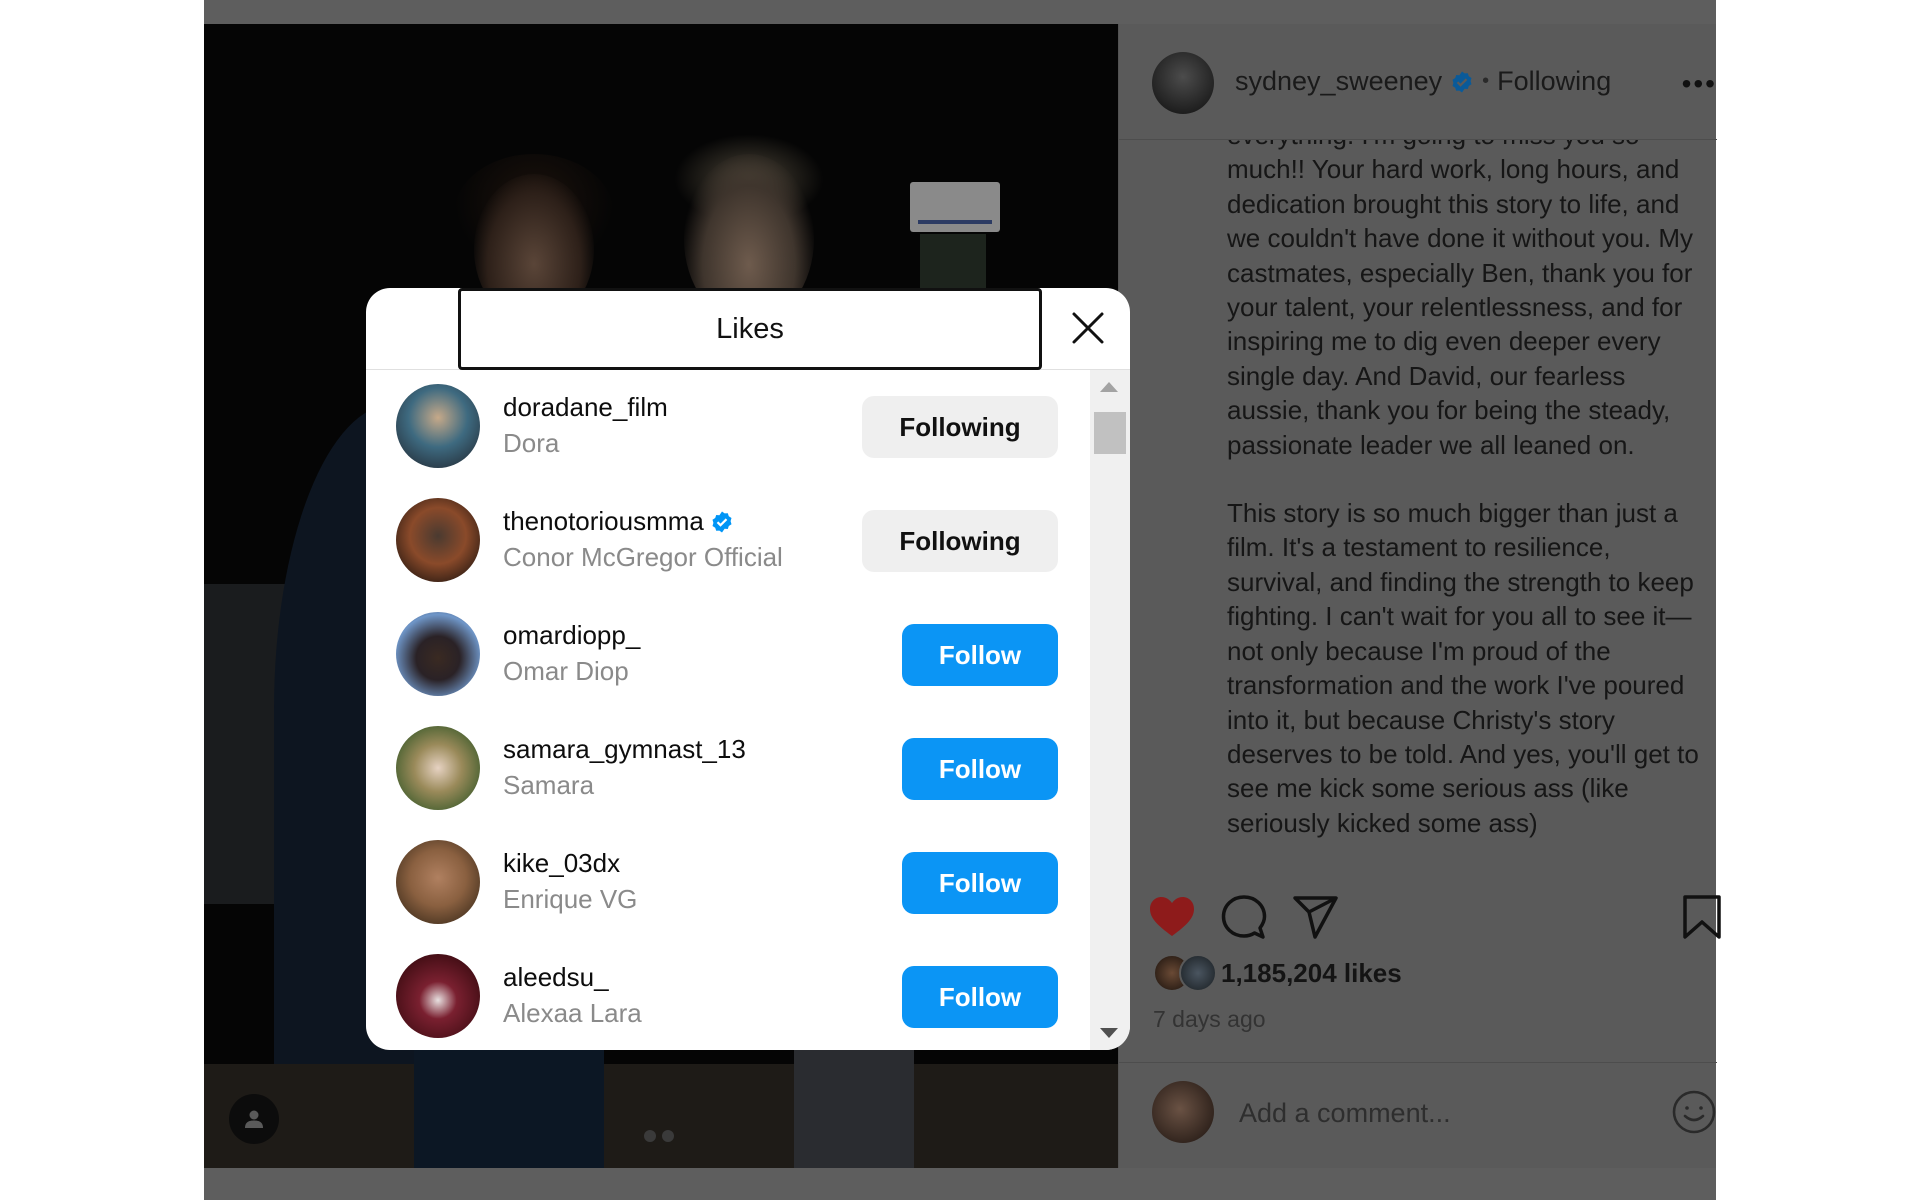 This screenshot has height=1200, width=1920. What do you see at coordinates (549, 785) in the screenshot?
I see `full-name: Samara` at bounding box center [549, 785].